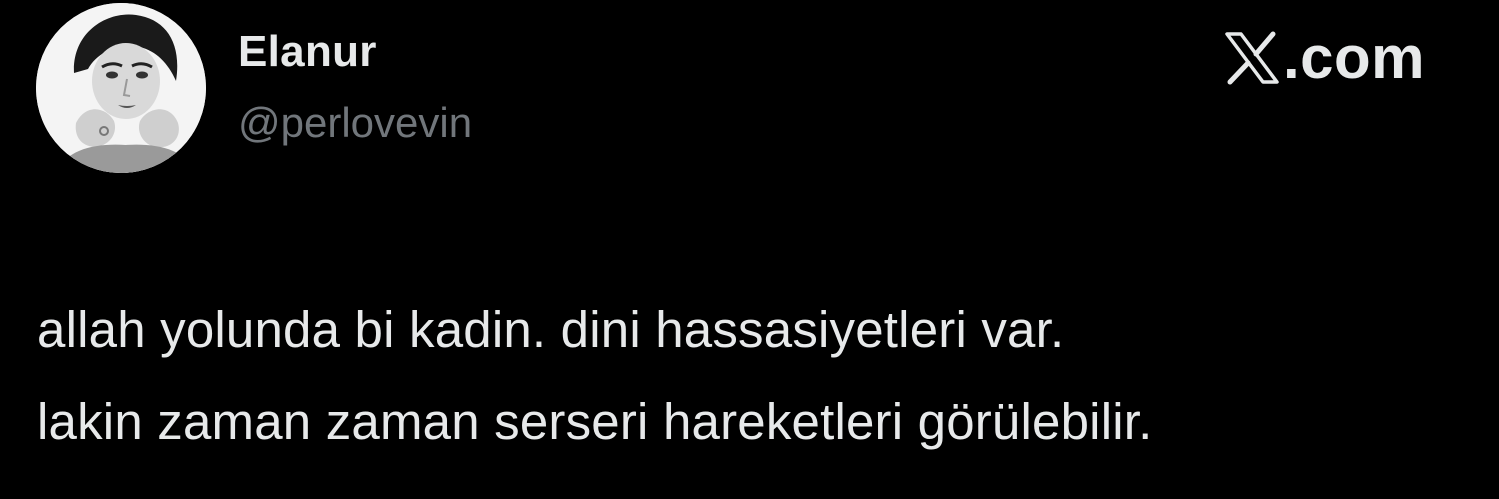 The height and width of the screenshot is (499, 1499). Describe the element at coordinates (1353, 57) in the screenshot. I see `brand-domain-label: .com` at that location.